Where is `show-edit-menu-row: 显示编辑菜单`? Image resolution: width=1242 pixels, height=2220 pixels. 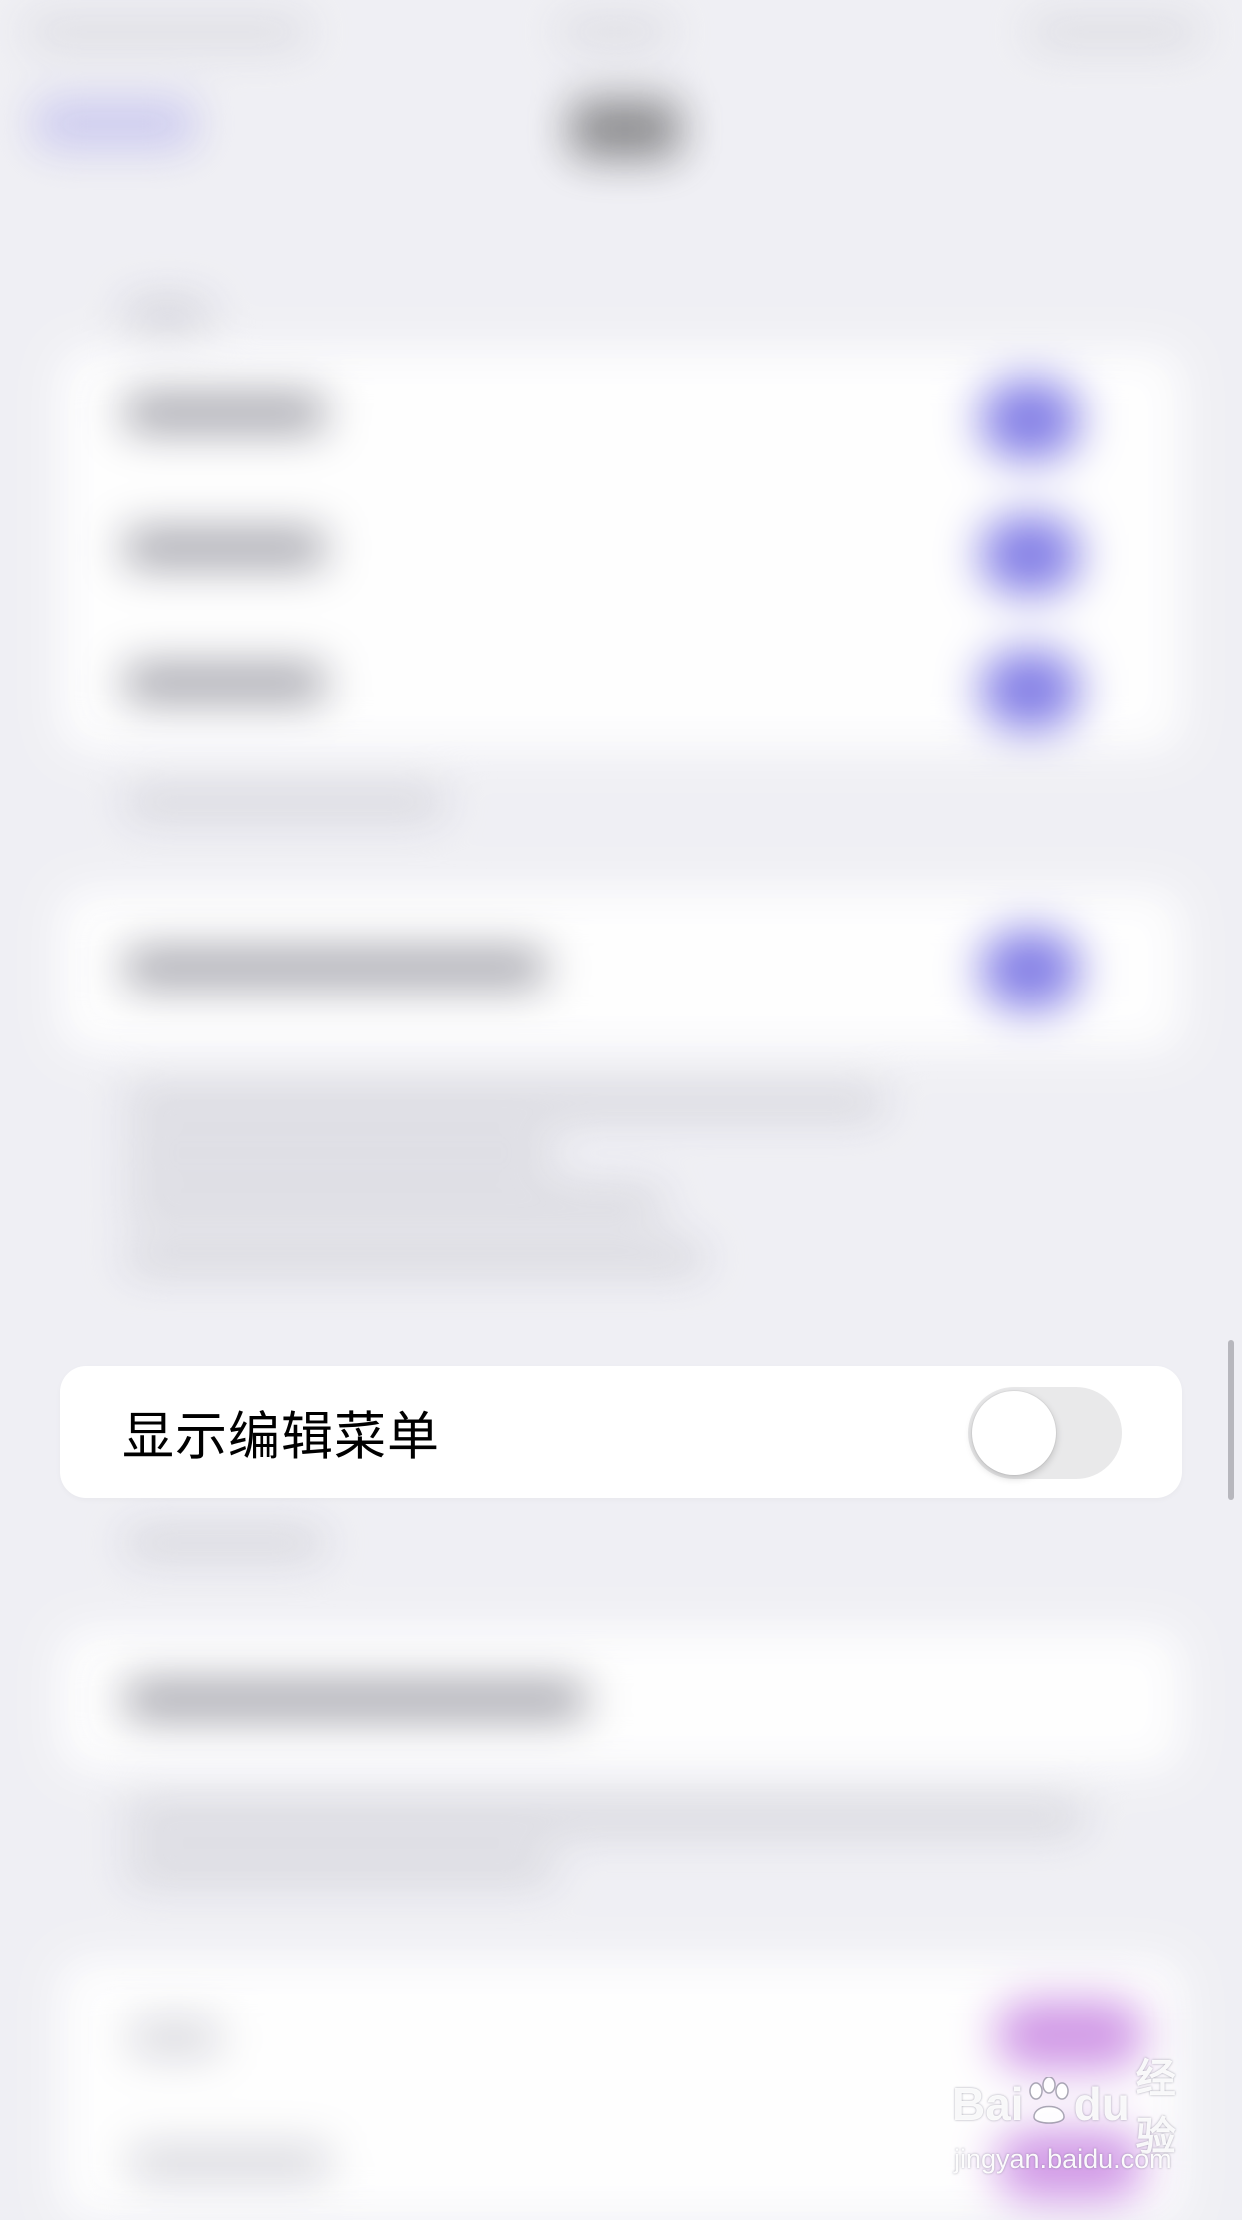 show-edit-menu-row: 显示编辑菜单 is located at coordinates (621, 1432).